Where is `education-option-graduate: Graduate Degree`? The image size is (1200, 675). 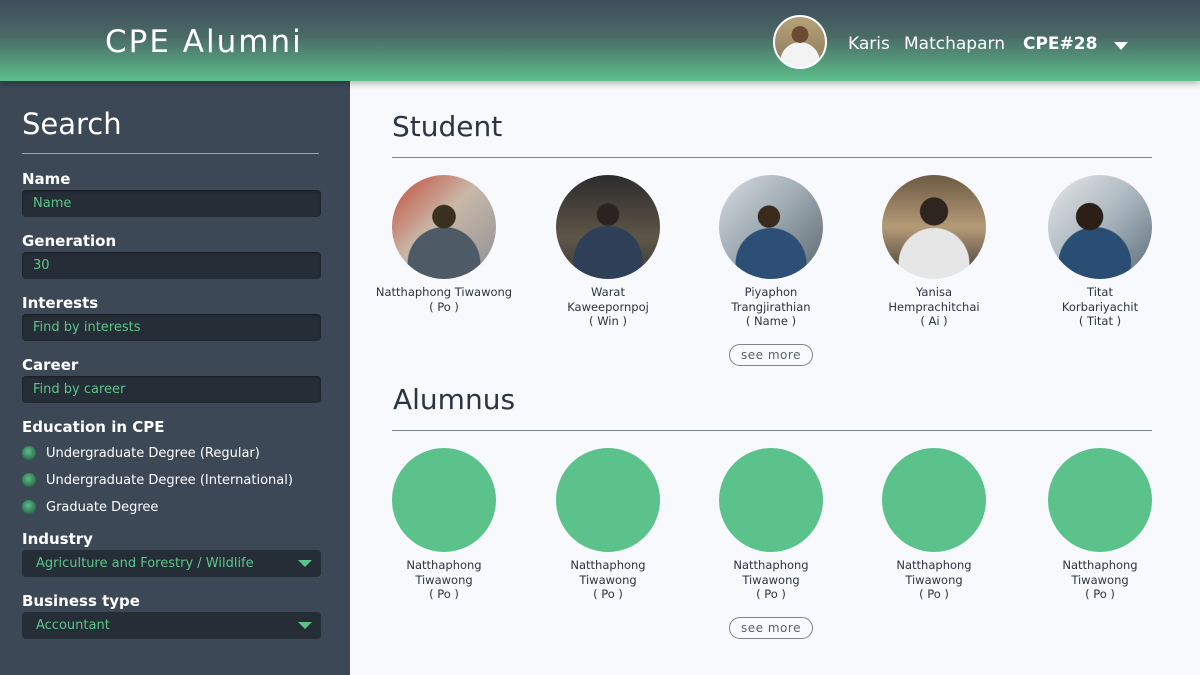 education-option-graduate: Graduate Degree is located at coordinates (90, 507).